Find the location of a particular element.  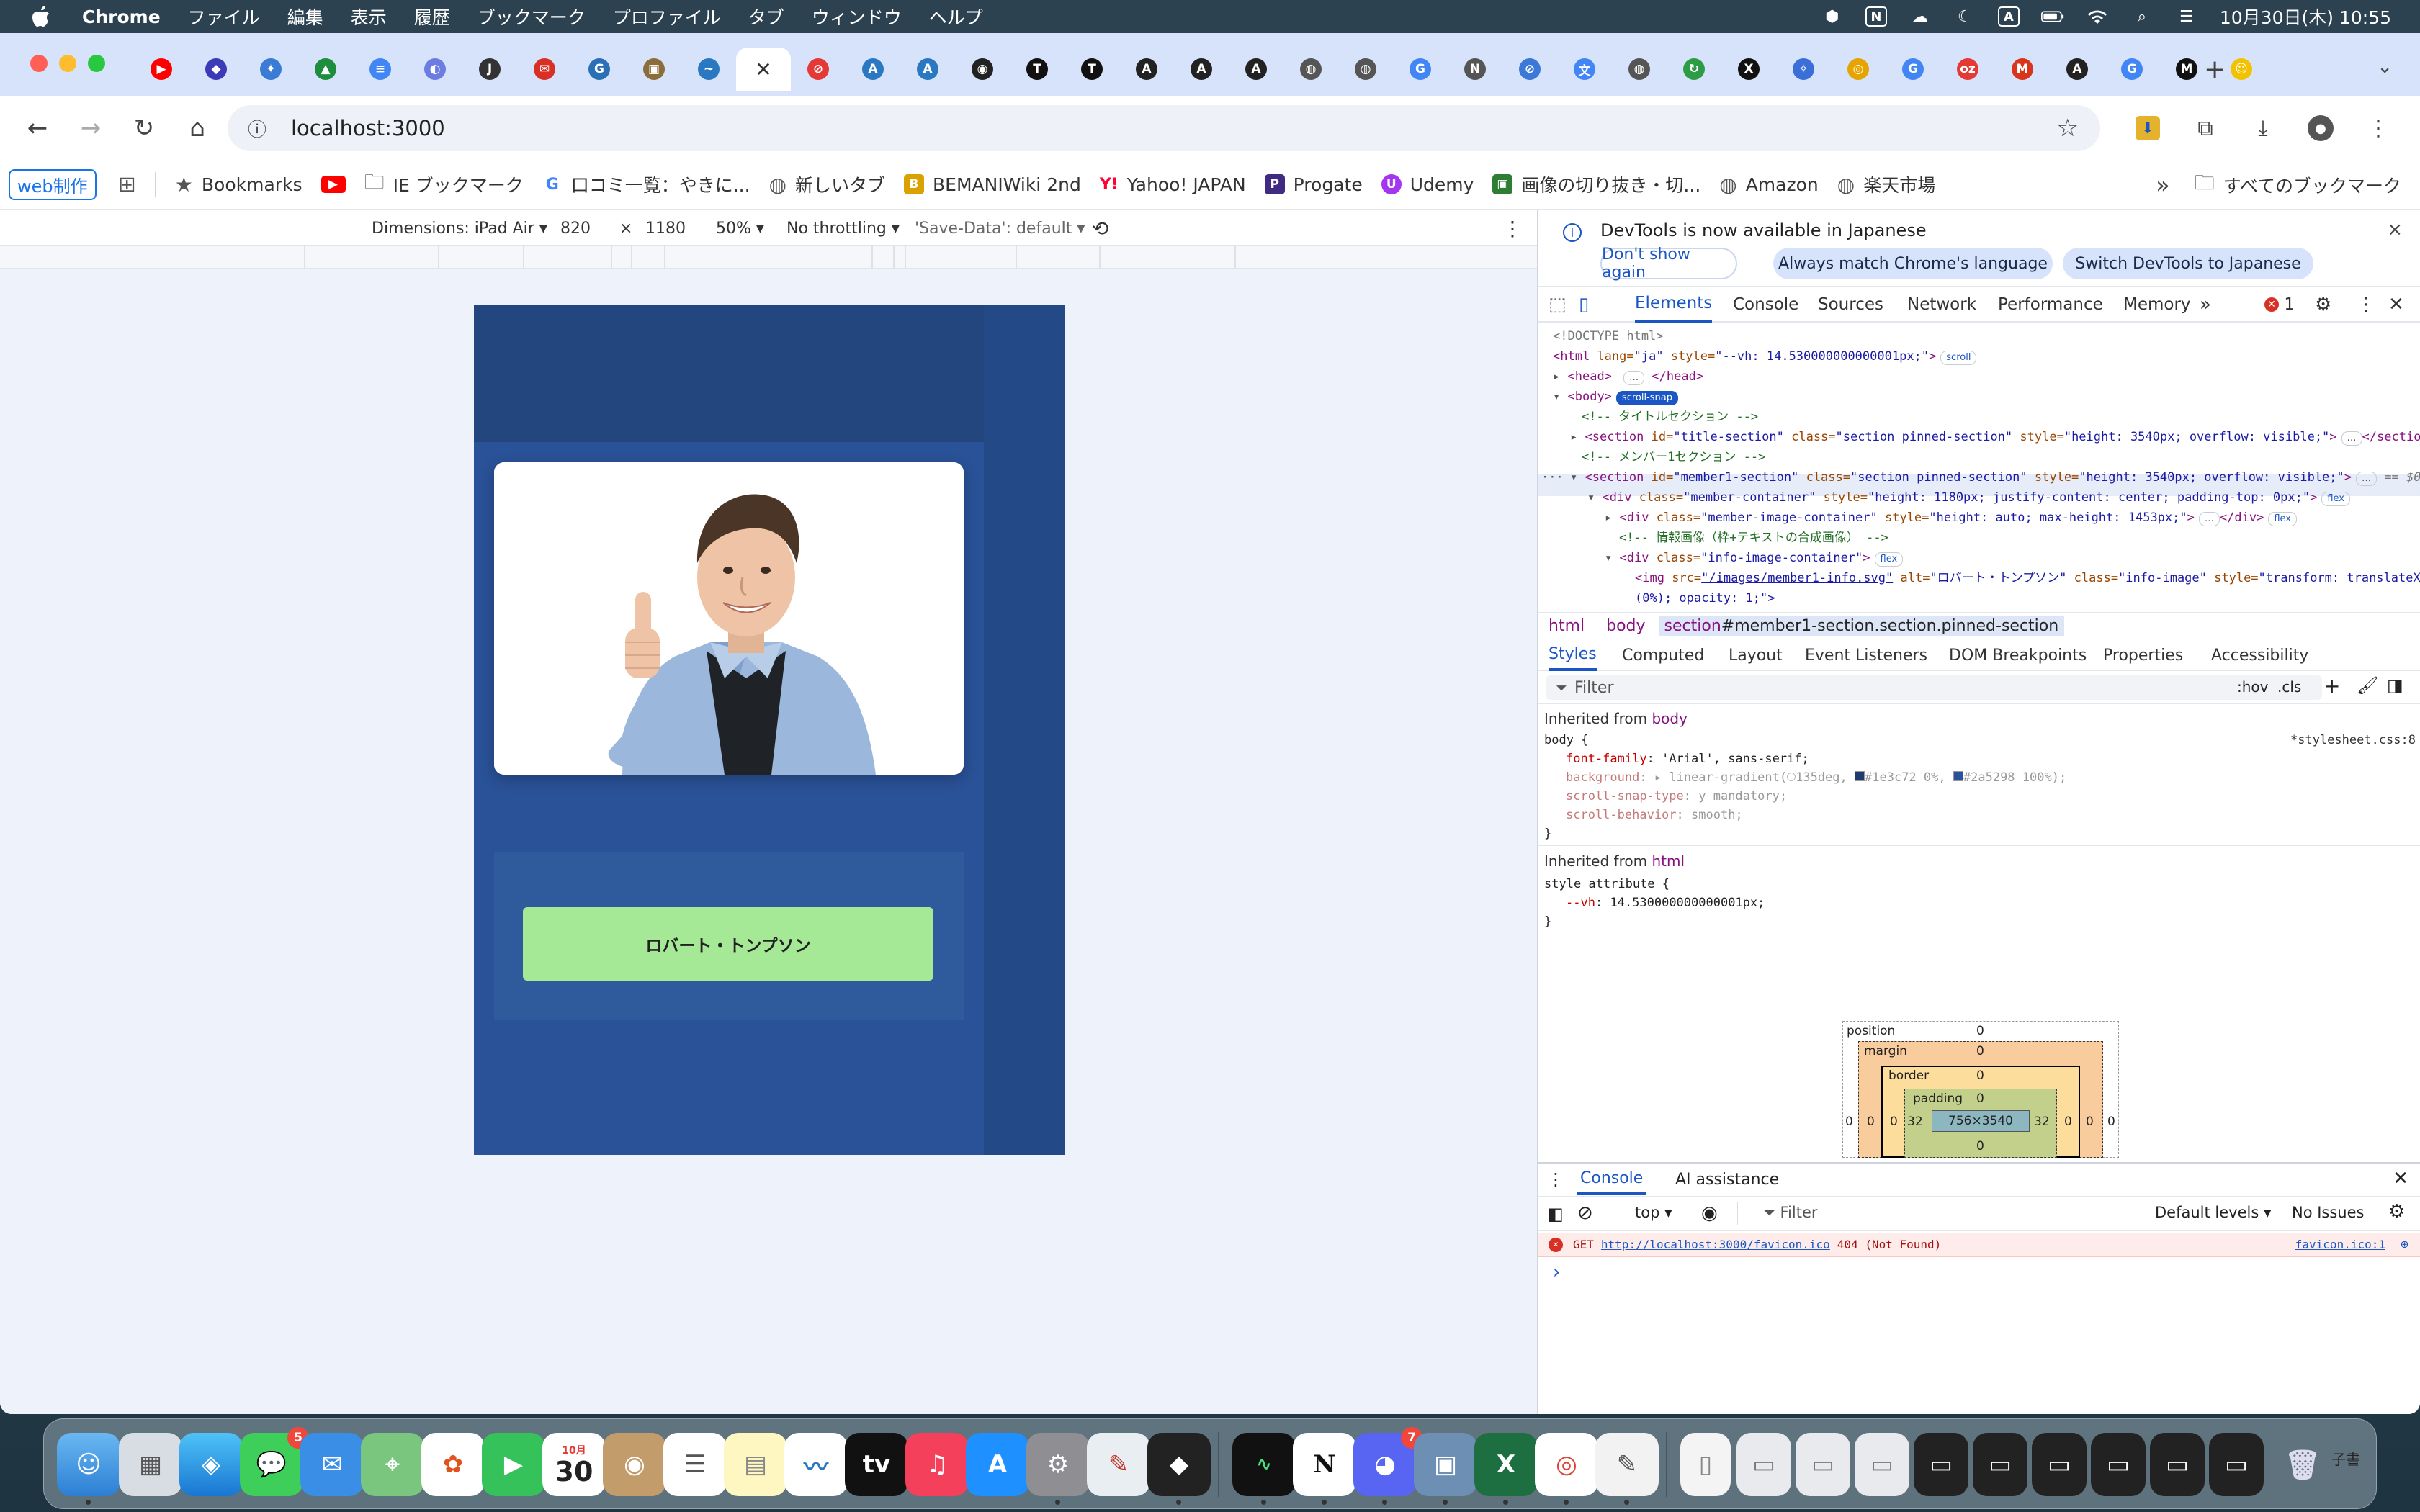

home-button: ⌂ is located at coordinates (197, 128).